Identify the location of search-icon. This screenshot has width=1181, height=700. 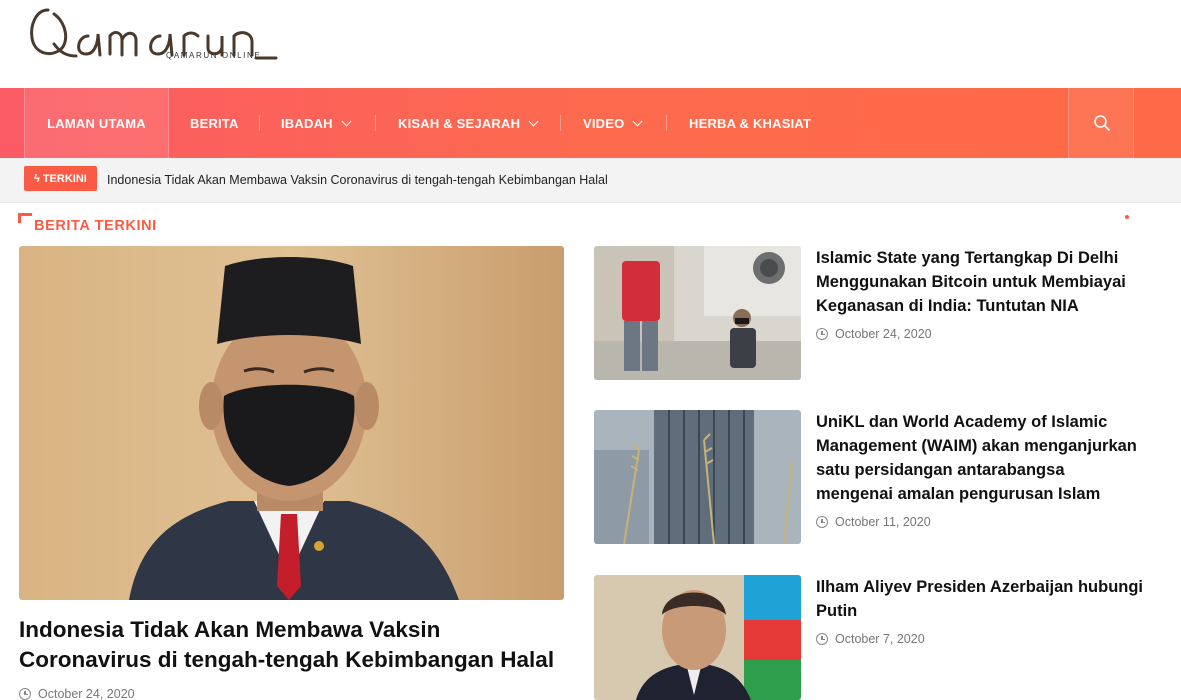
(1102, 123).